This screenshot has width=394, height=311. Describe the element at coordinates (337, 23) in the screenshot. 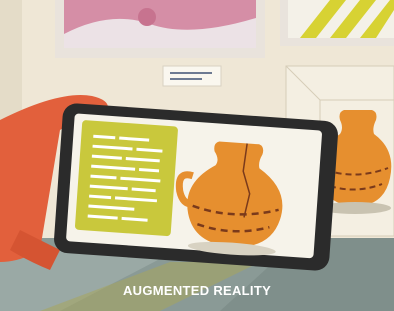

I see `striped-painting-icon` at that location.